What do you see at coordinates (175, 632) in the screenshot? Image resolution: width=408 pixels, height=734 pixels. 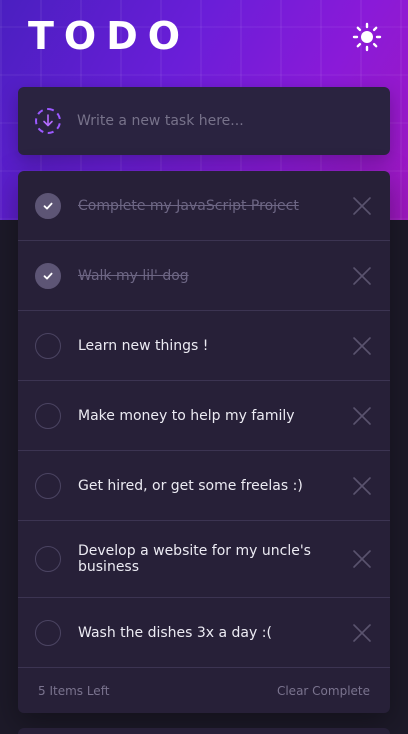 I see `task-text: Wash the dishes 3x a day :(` at bounding box center [175, 632].